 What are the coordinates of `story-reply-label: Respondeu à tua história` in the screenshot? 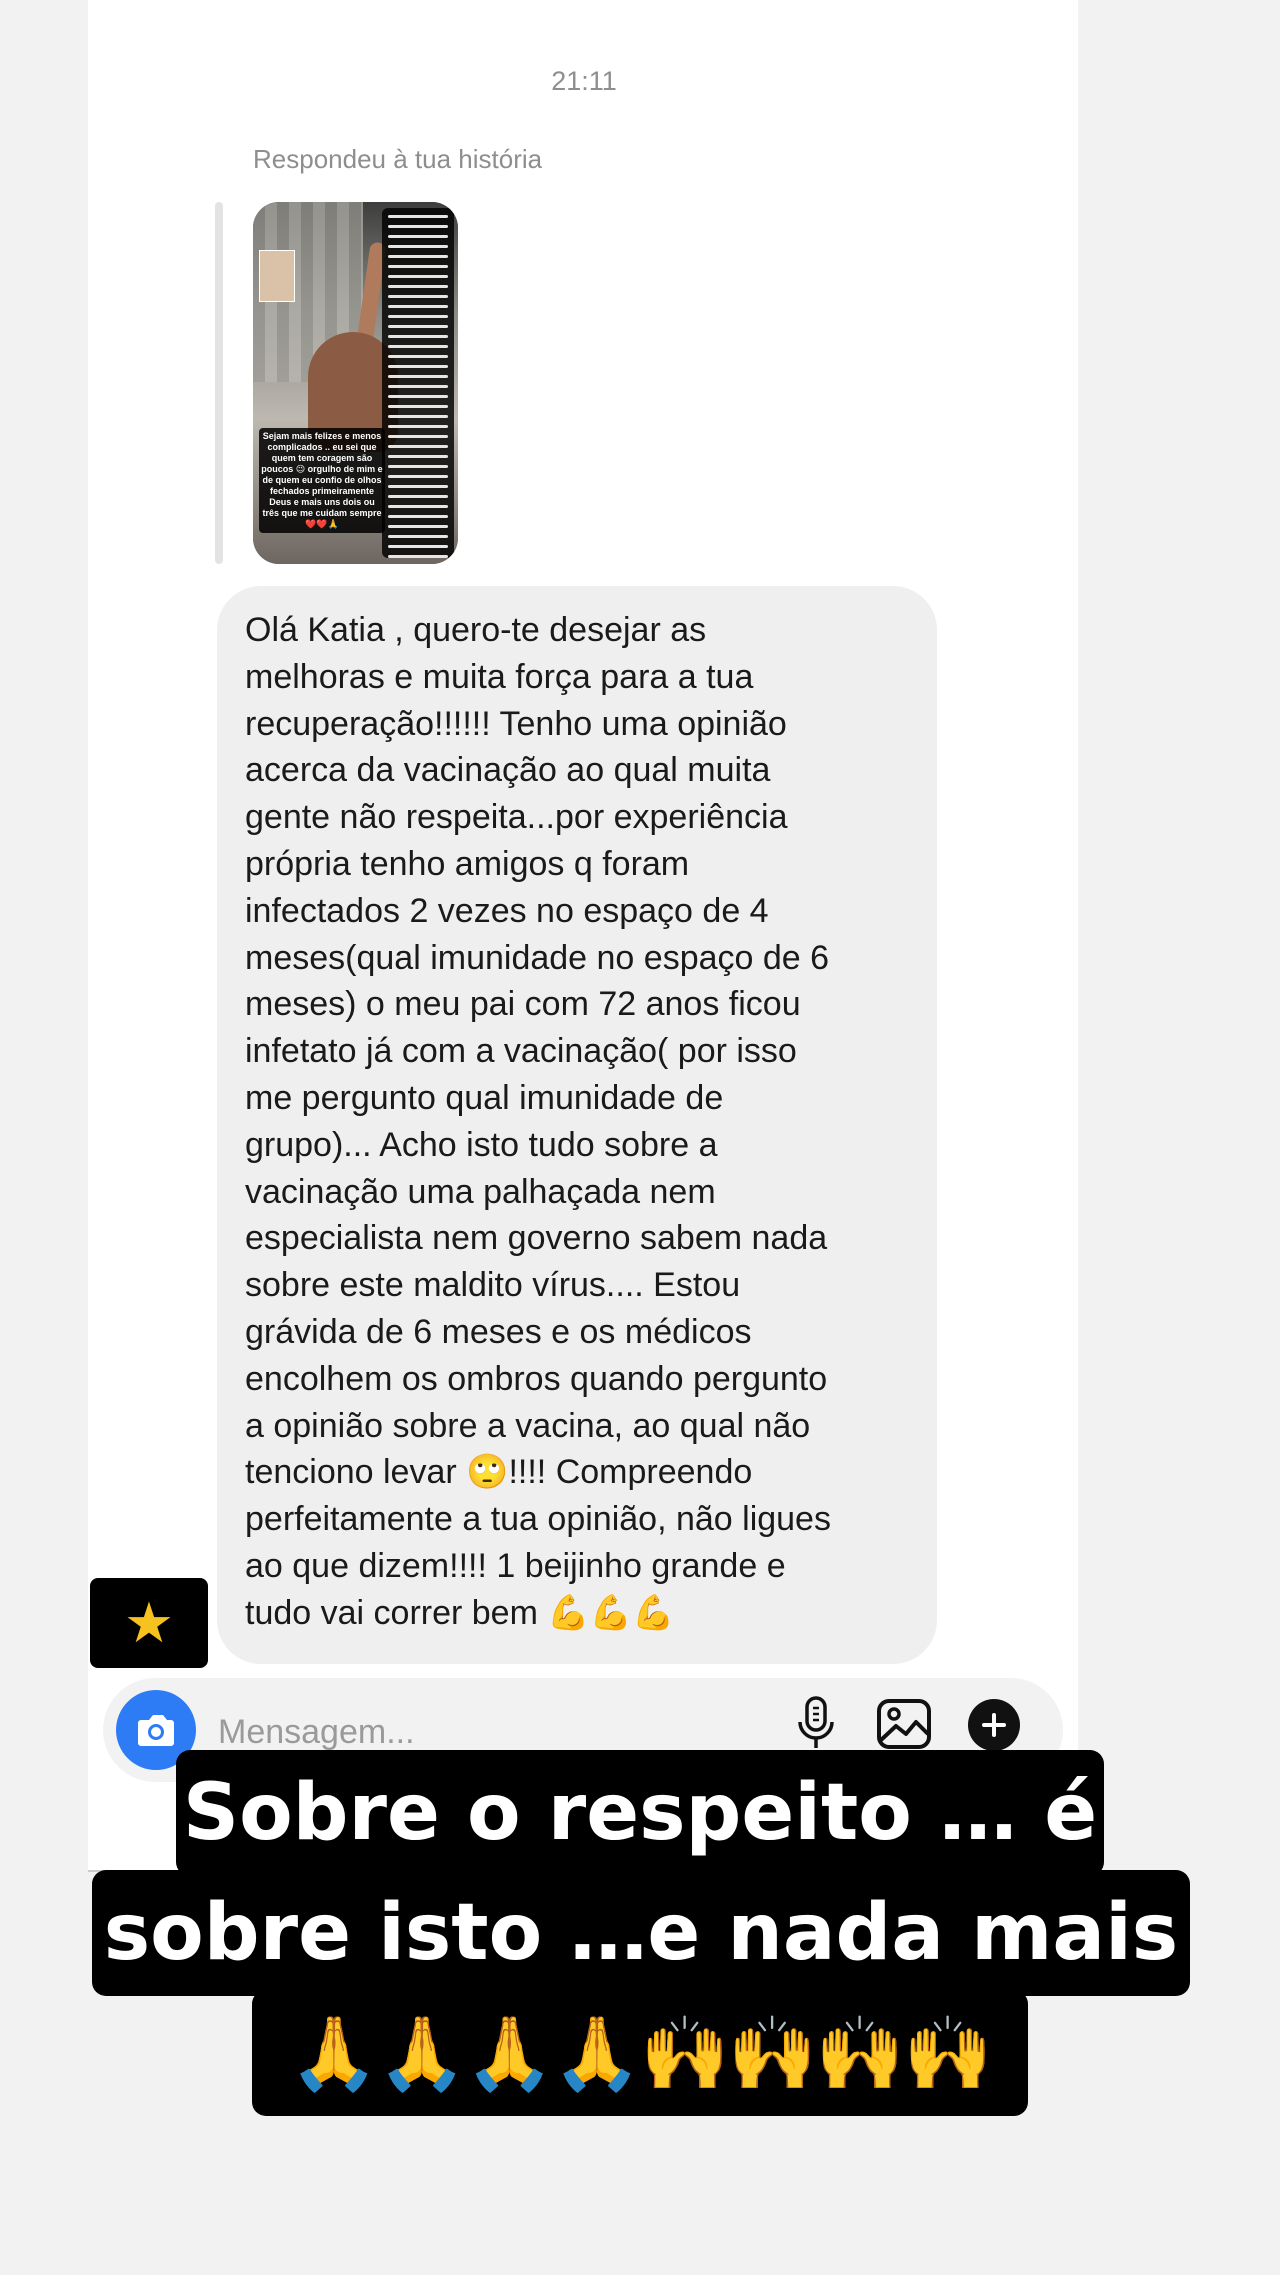 It's located at (398, 159).